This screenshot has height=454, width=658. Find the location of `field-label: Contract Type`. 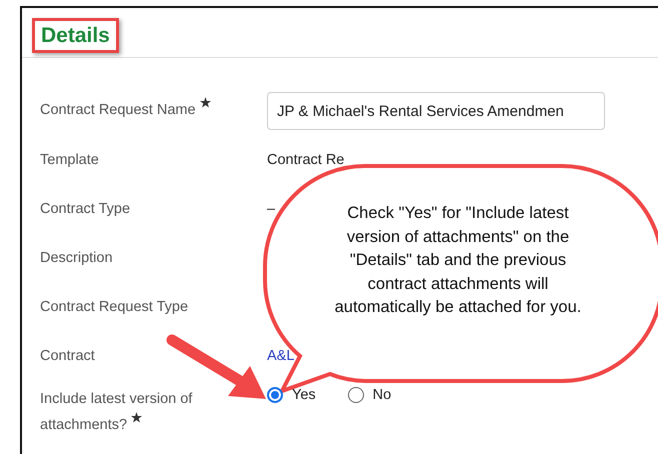

field-label: Contract Type is located at coordinates (85, 209).